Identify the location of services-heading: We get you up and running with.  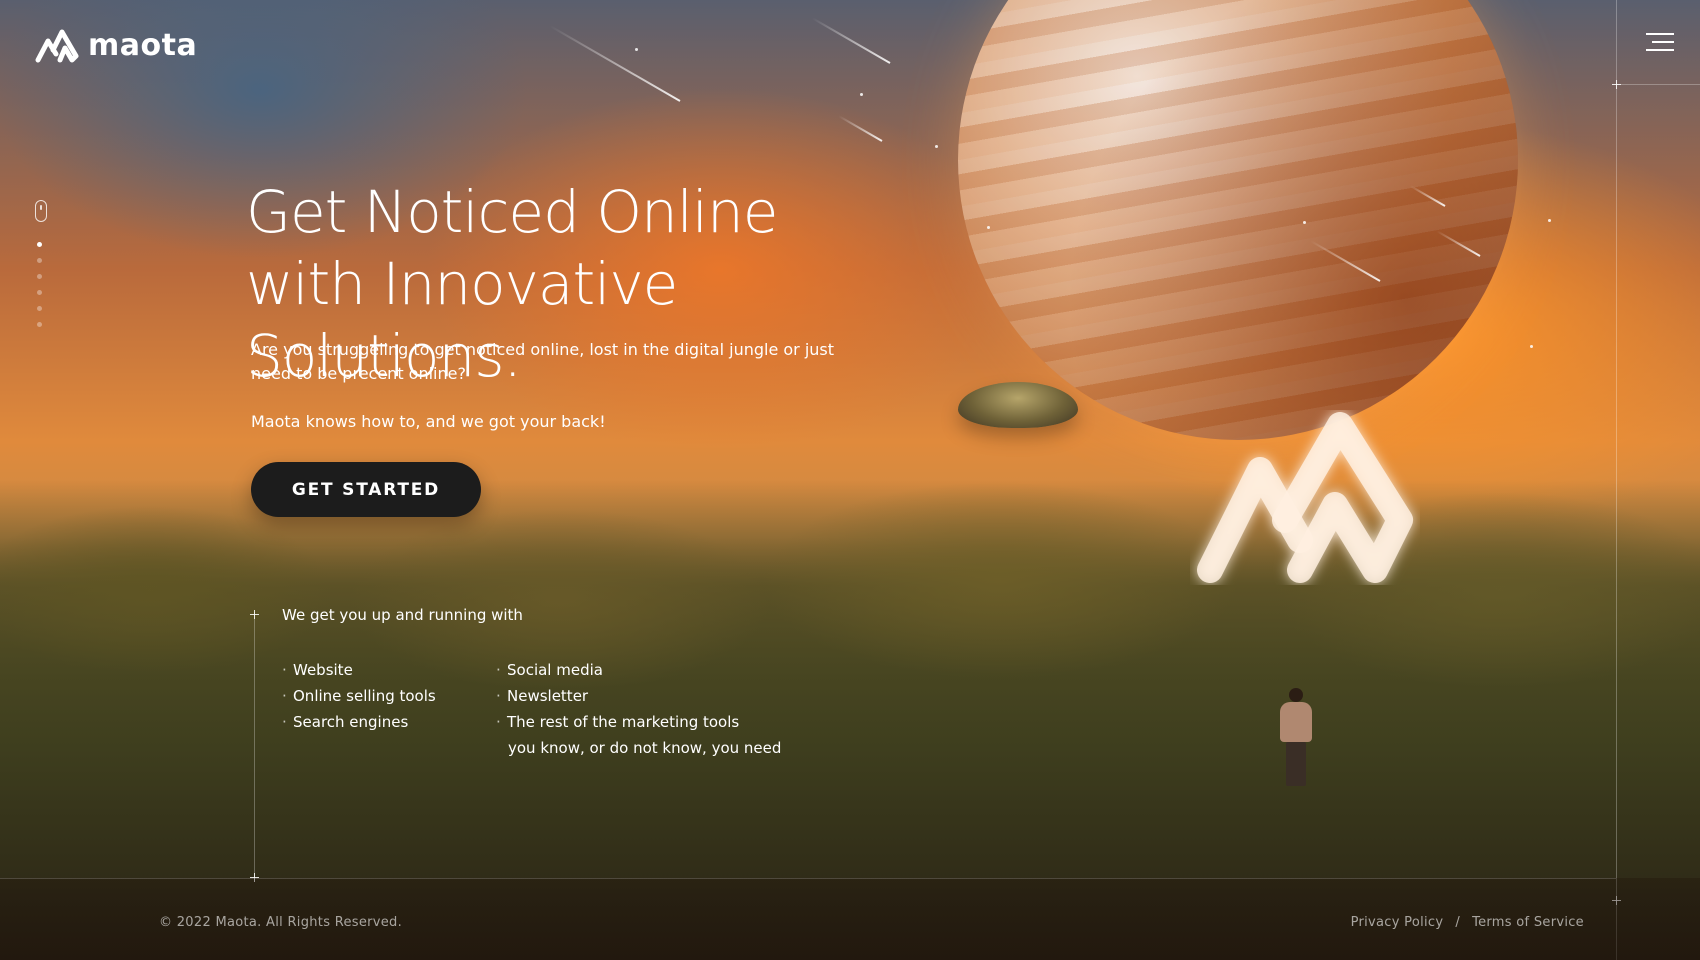
(402, 615).